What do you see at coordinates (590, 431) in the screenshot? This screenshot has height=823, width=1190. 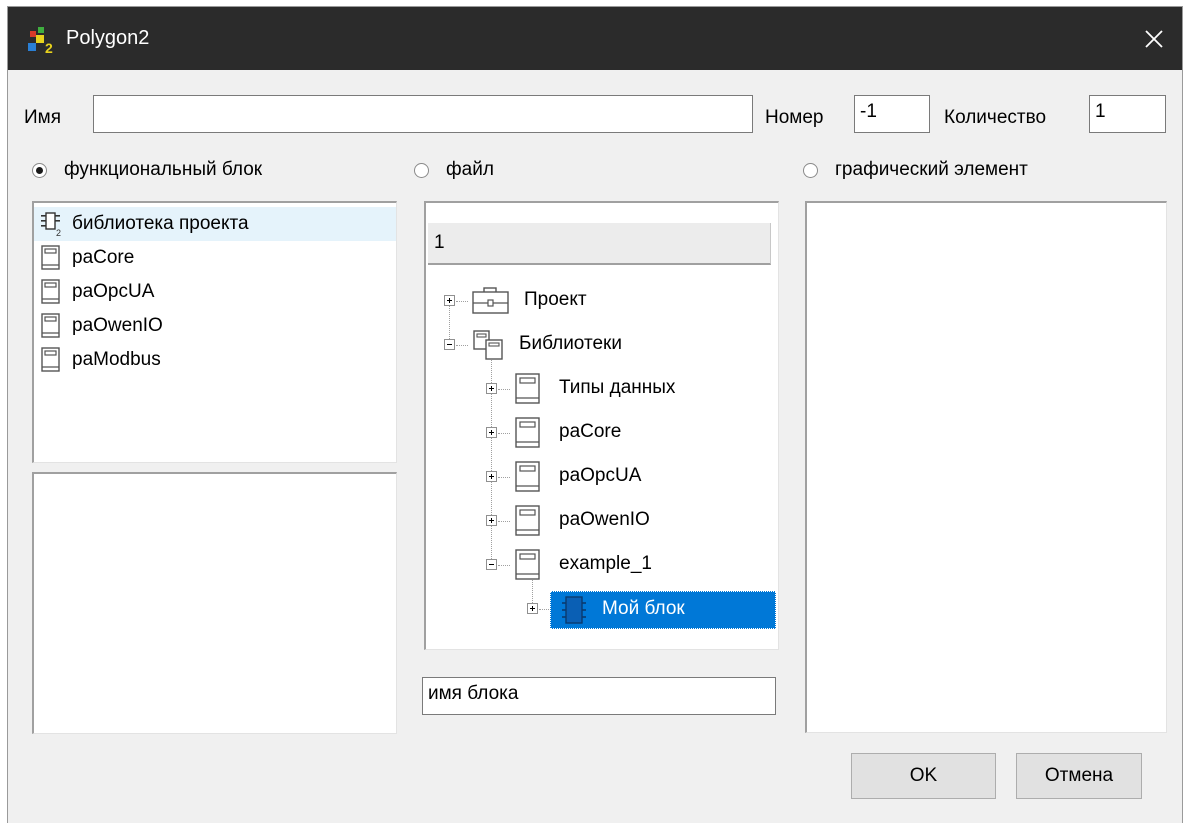 I see `tree-node-label: paCore` at bounding box center [590, 431].